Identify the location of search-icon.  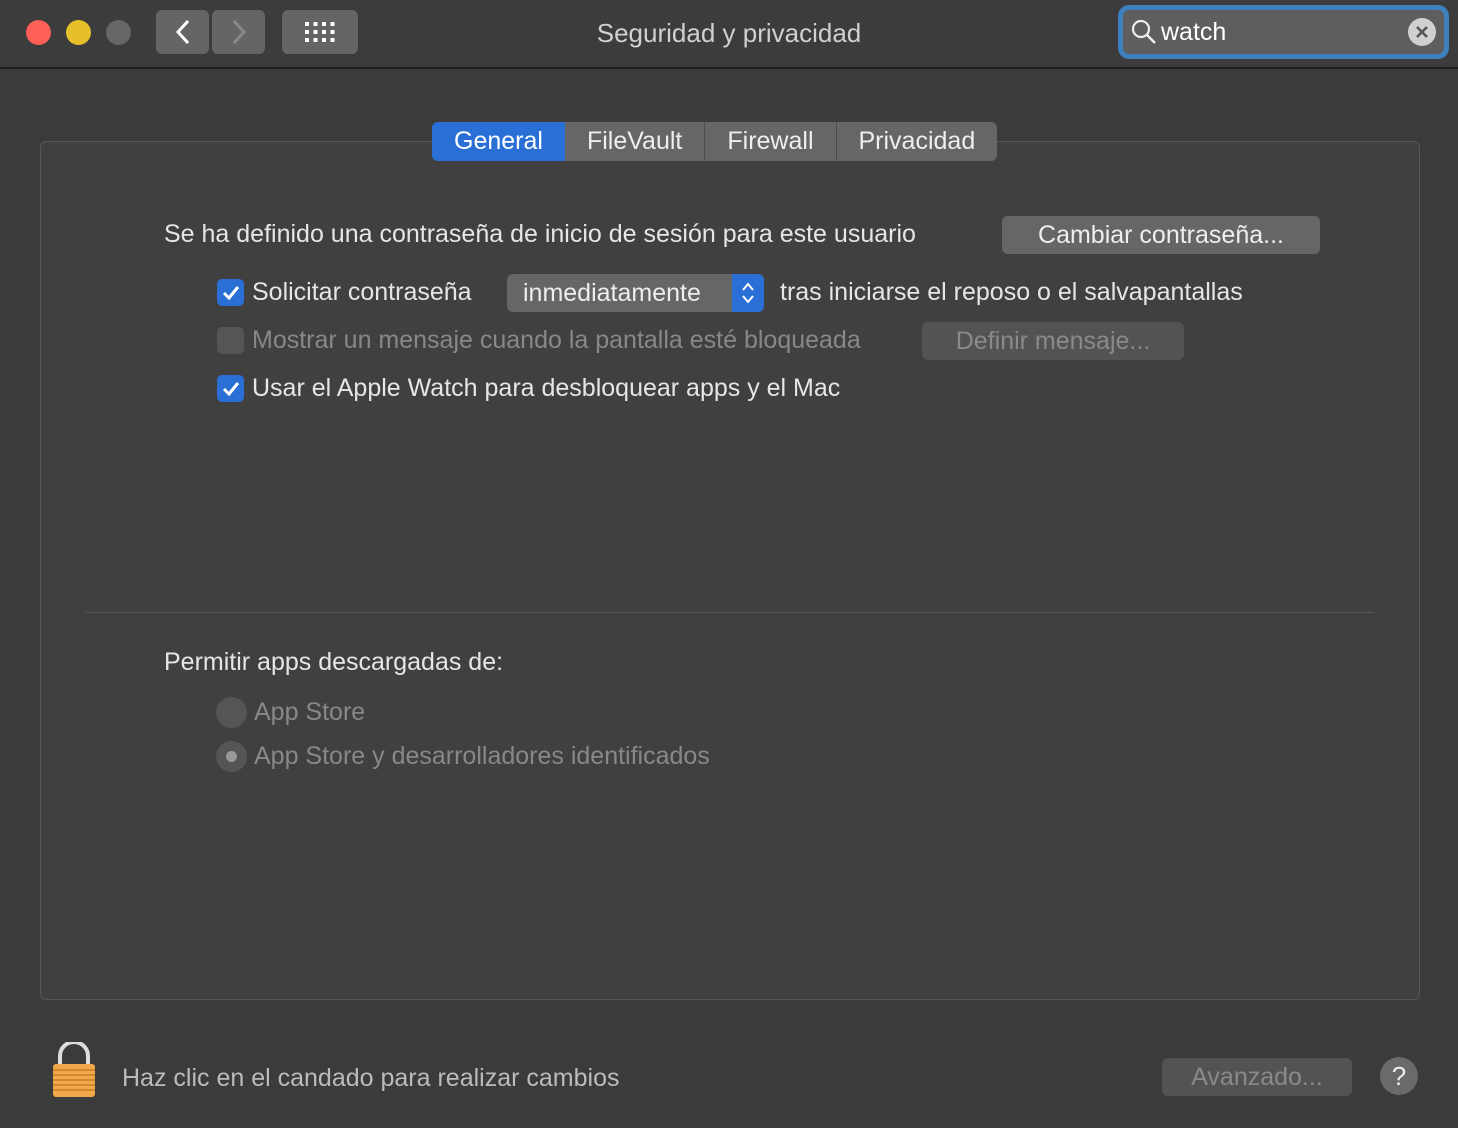
(1143, 31).